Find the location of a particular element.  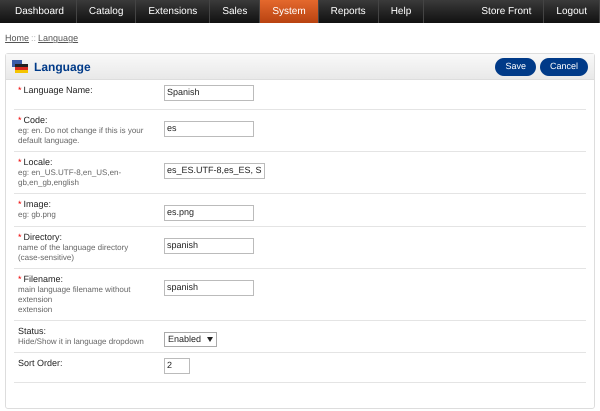

nav-tab: Dashboard is located at coordinates (40, 11).